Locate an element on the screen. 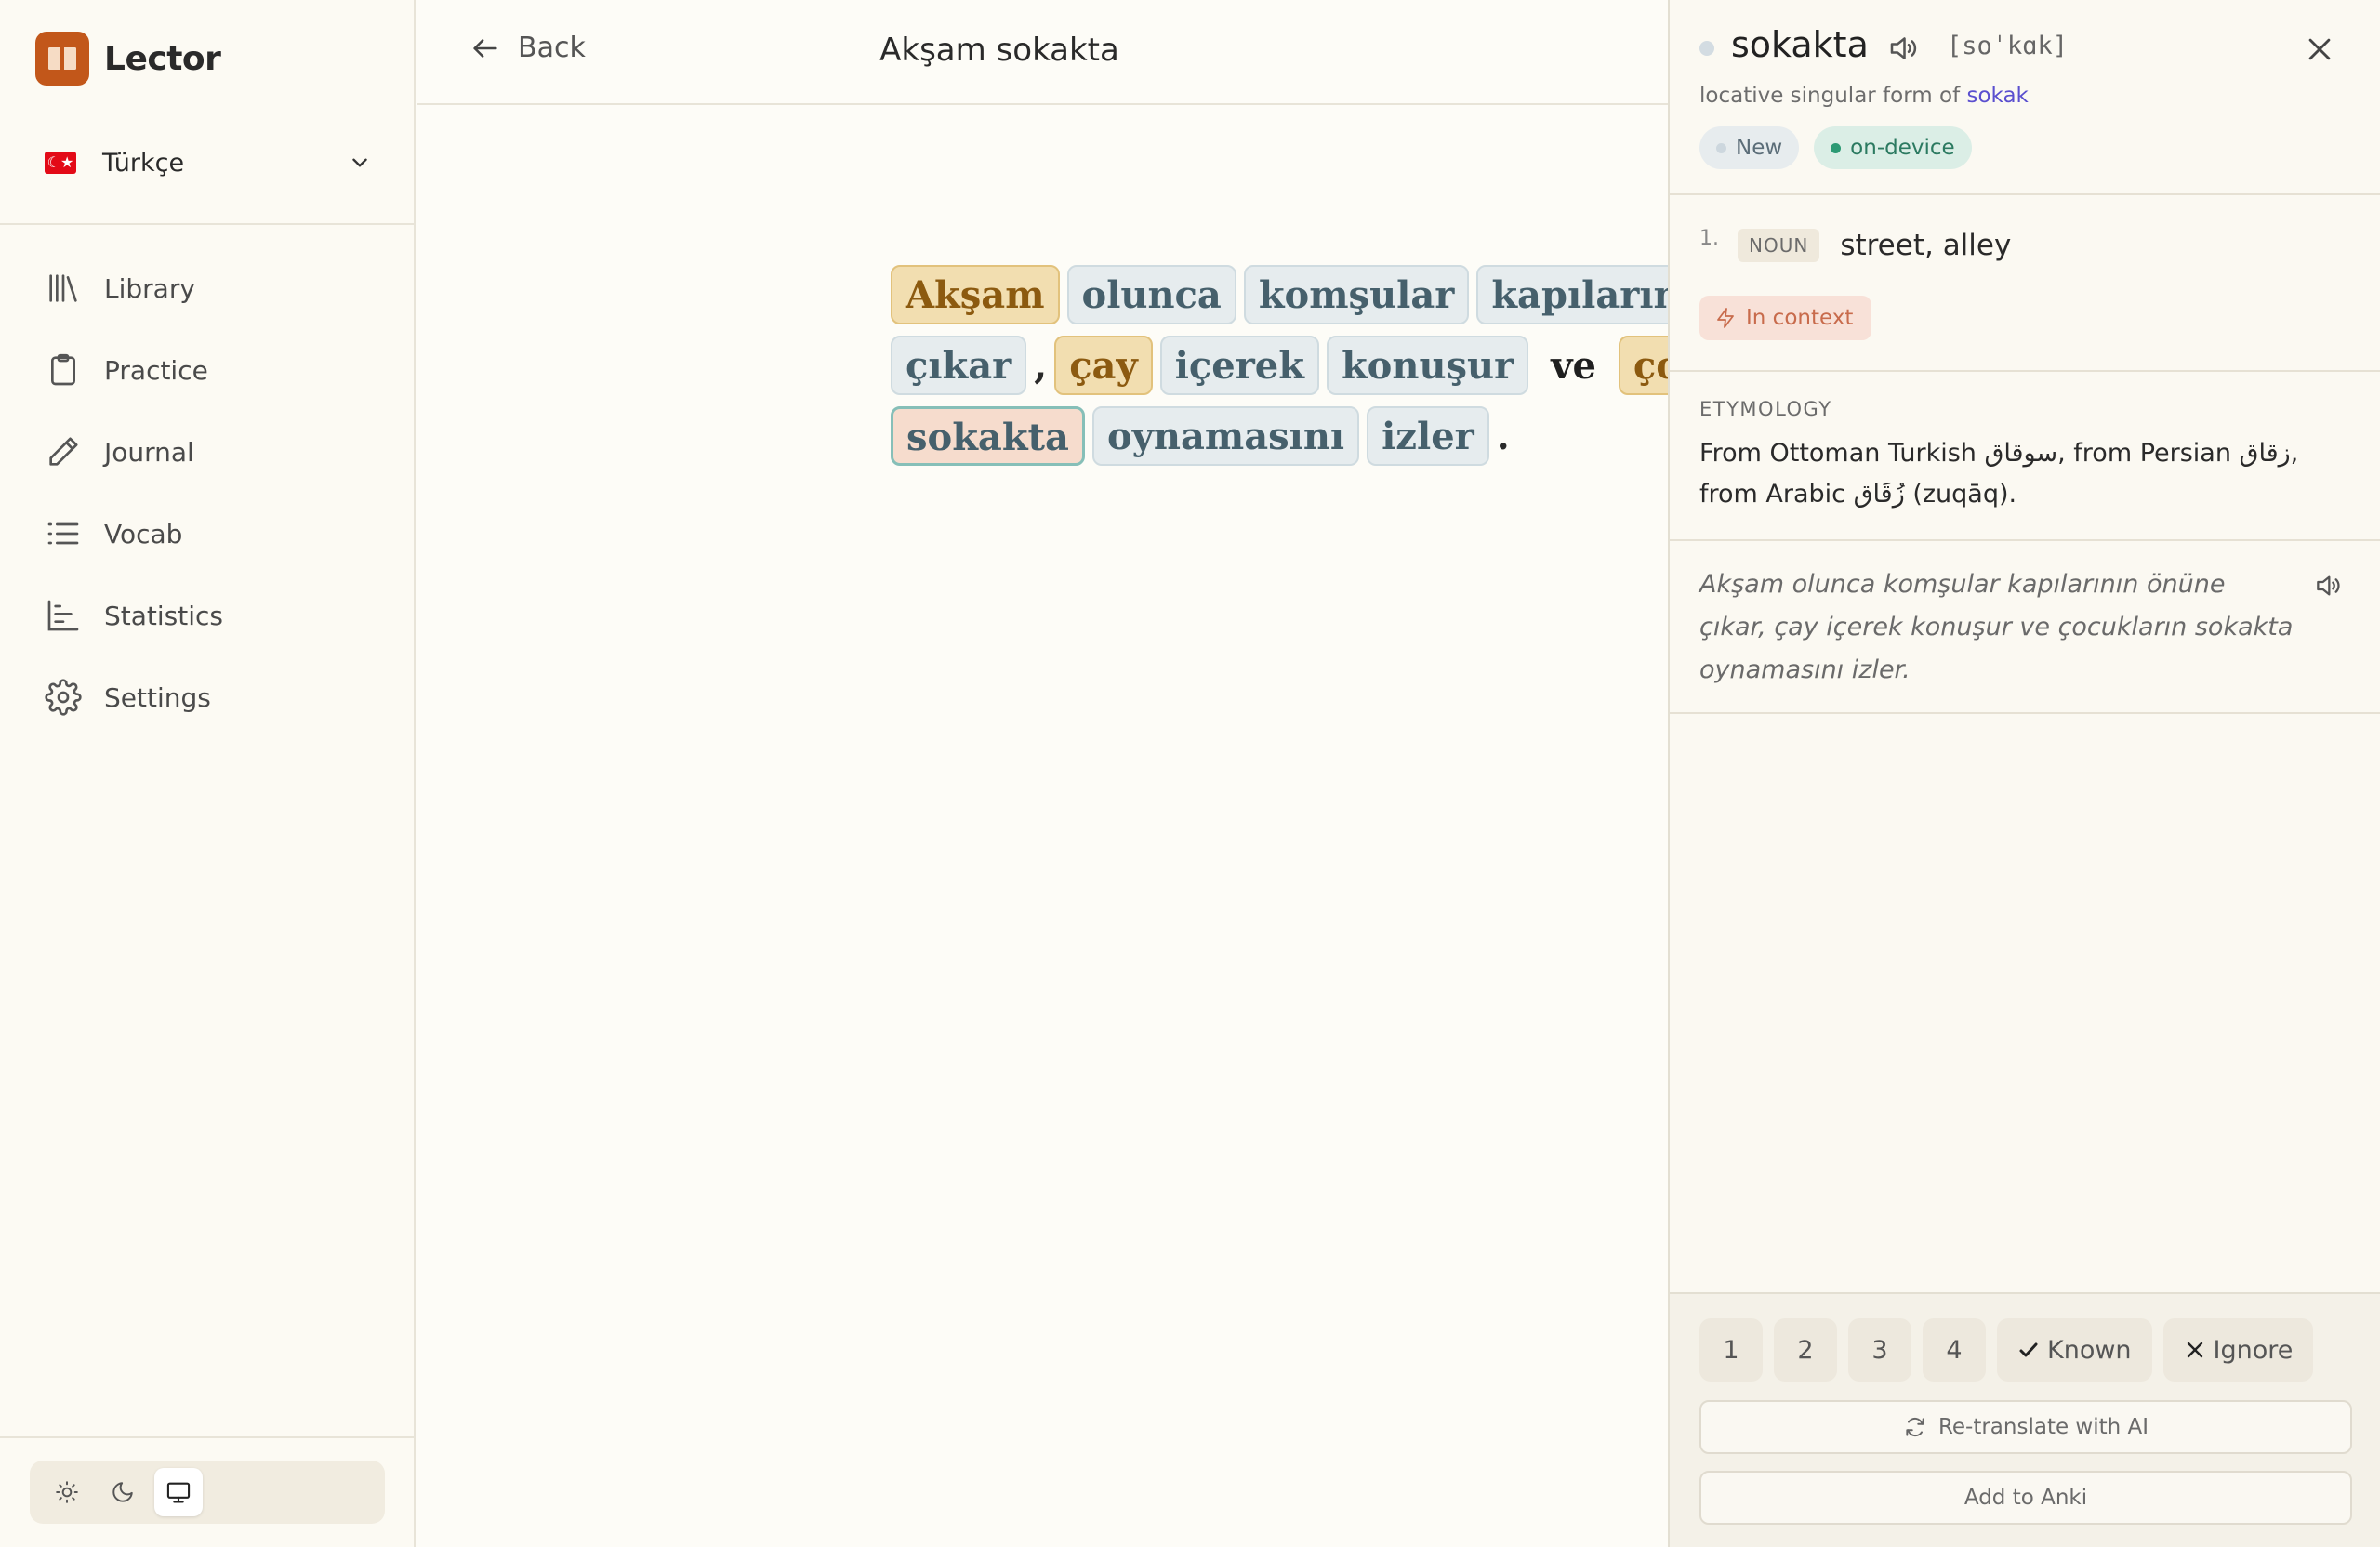  text-line: sokakta oynamasını izler . is located at coordinates (1204, 436).